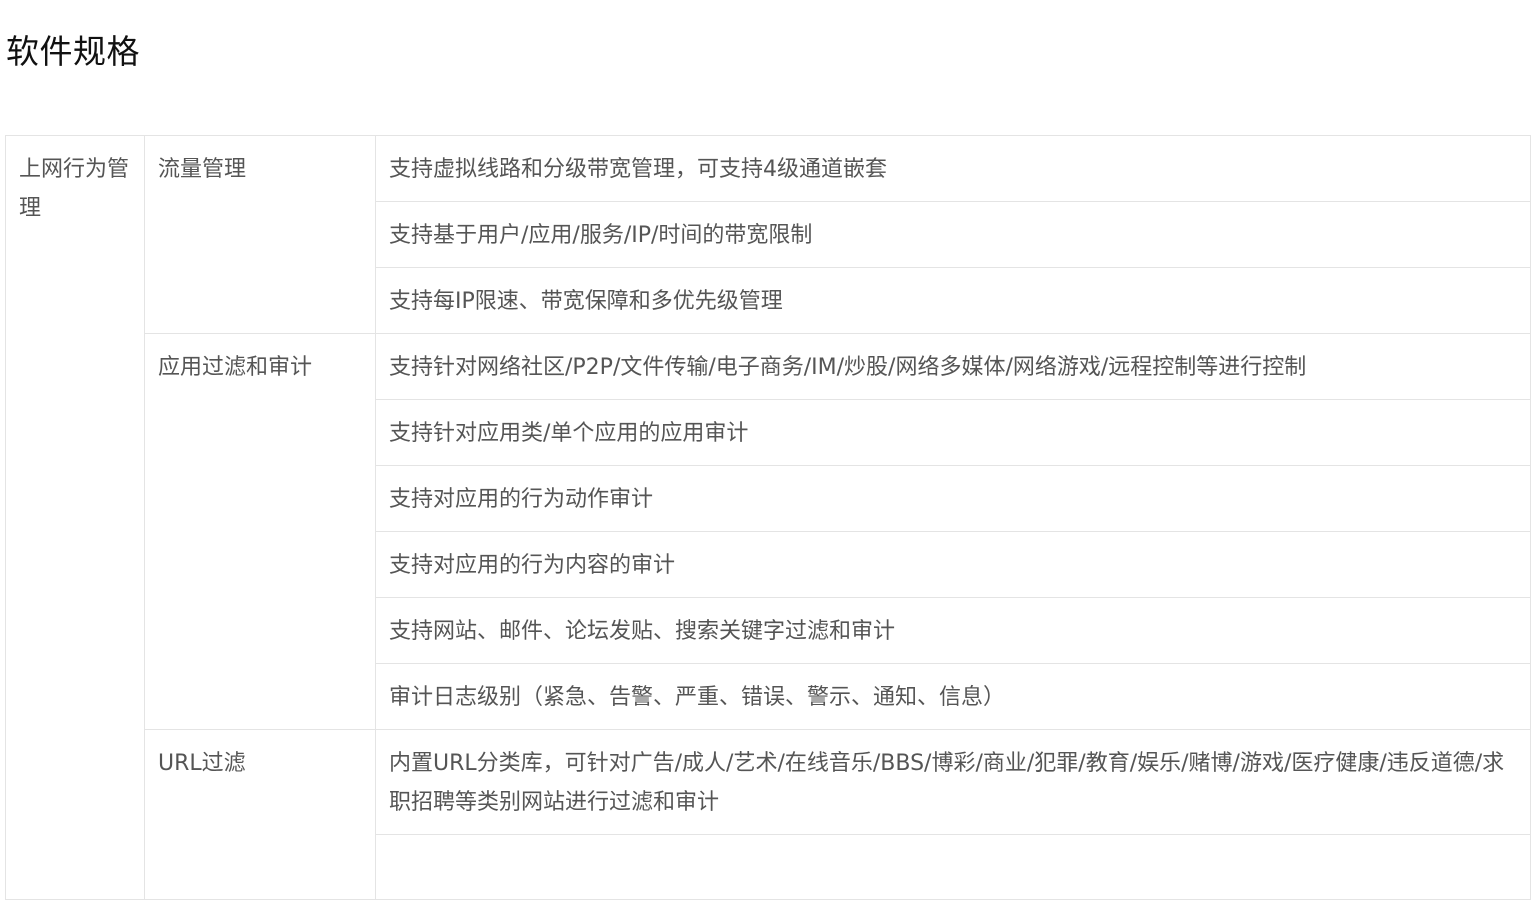 This screenshot has height=900, width=1537. I want to click on page-title: 软件规格, so click(73, 51).